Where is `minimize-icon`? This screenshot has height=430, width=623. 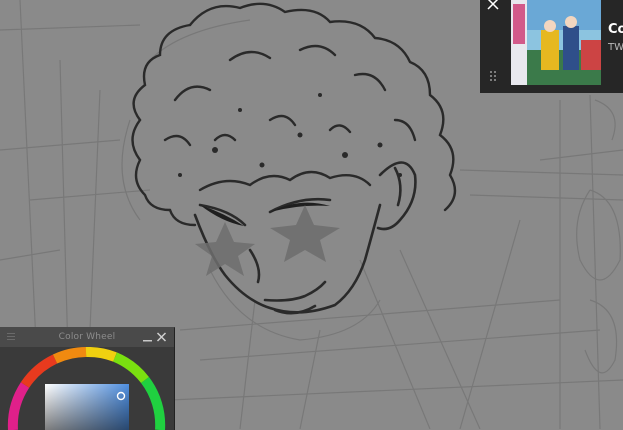
minimize-icon is located at coordinates (147, 337).